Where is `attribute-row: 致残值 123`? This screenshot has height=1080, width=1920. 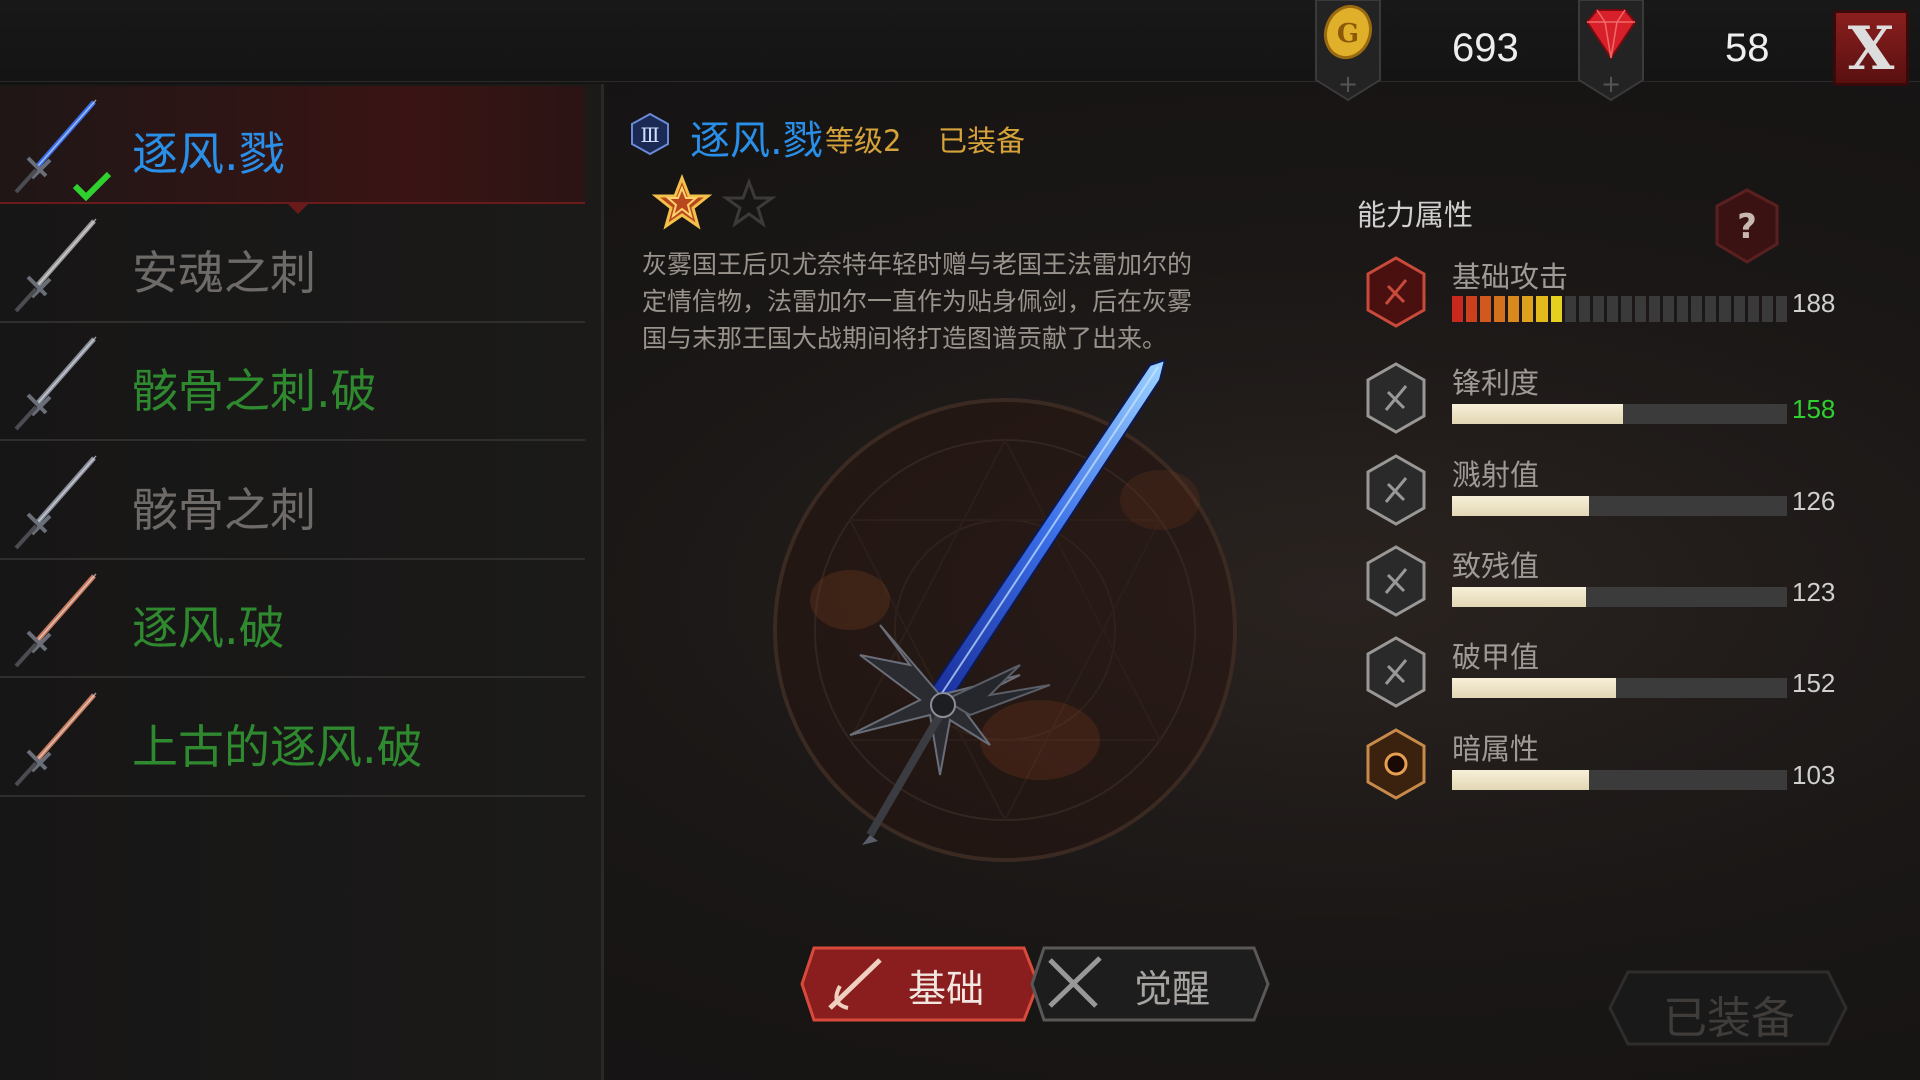
attribute-row: 致残值 123 is located at coordinates (1604, 585).